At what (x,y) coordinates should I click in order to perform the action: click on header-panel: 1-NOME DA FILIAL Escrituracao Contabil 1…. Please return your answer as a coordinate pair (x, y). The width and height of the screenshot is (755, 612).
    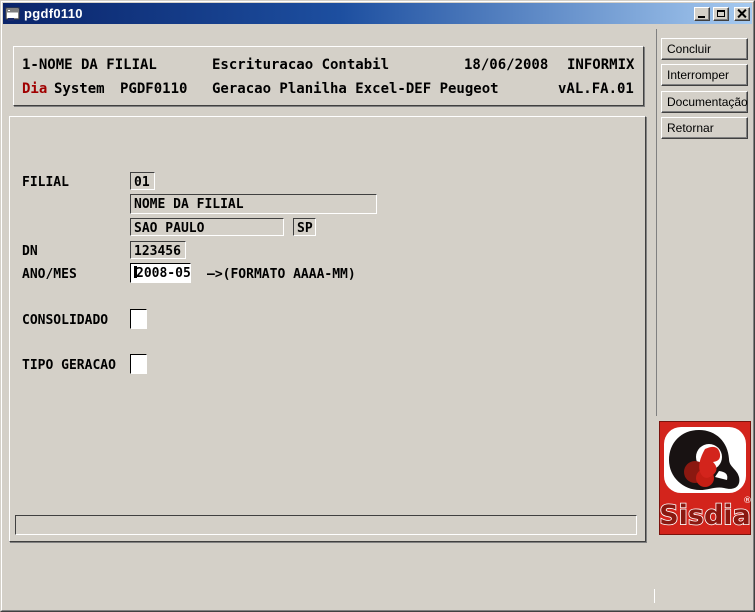
    Looking at the image, I should click on (328, 76).